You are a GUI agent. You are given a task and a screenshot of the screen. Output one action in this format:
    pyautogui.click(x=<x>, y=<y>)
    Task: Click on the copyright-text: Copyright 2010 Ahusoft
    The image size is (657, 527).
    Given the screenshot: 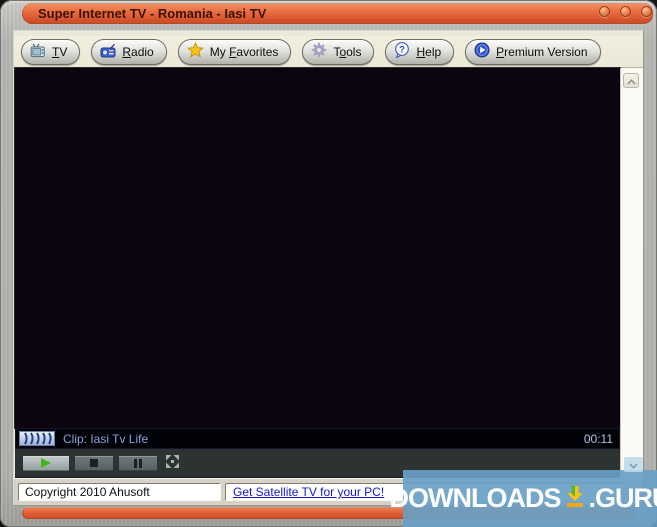 What is the action you would take?
    pyautogui.click(x=87, y=492)
    